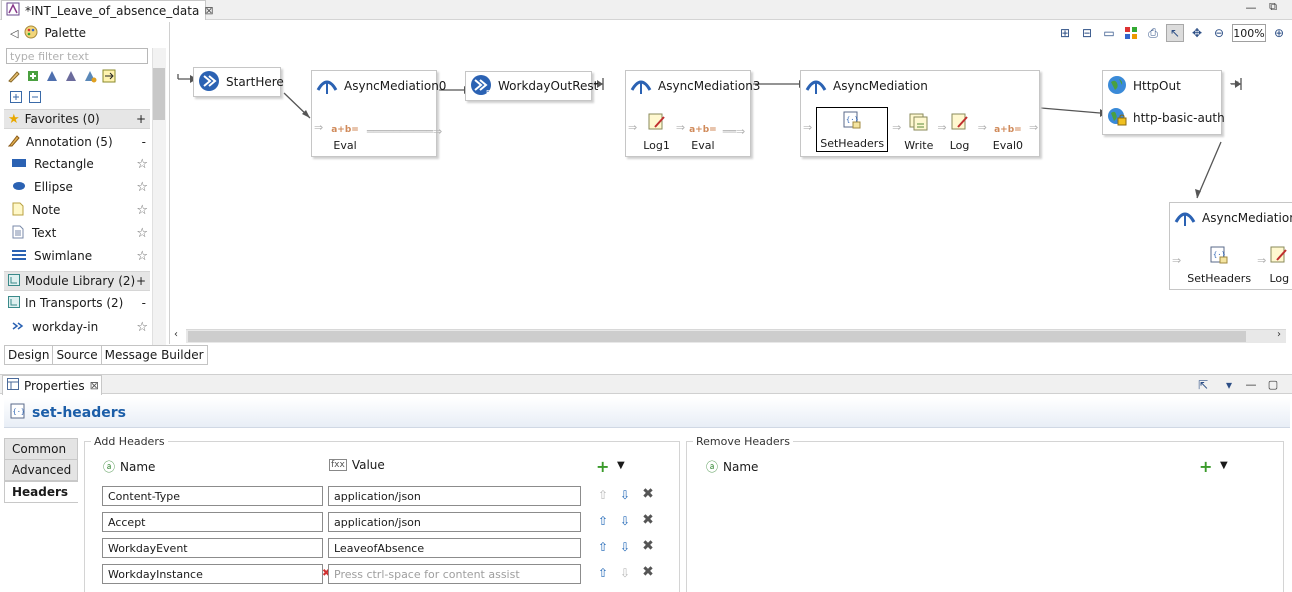 This screenshot has height=592, width=1292. I want to click on tab-message-builder: Message Builder, so click(154, 355).